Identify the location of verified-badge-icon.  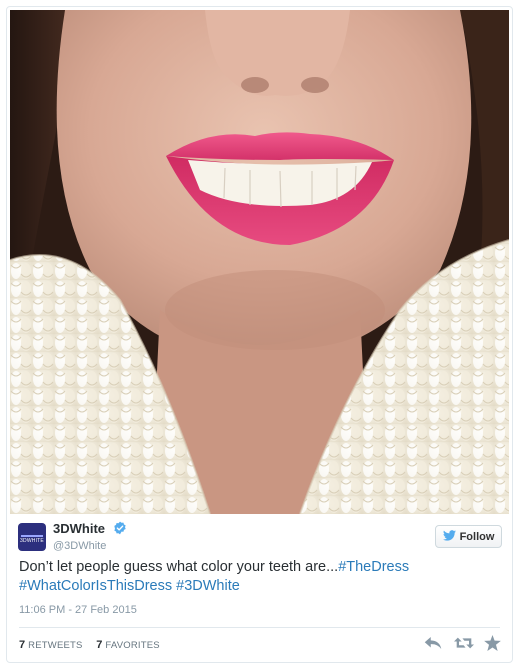
(120, 528).